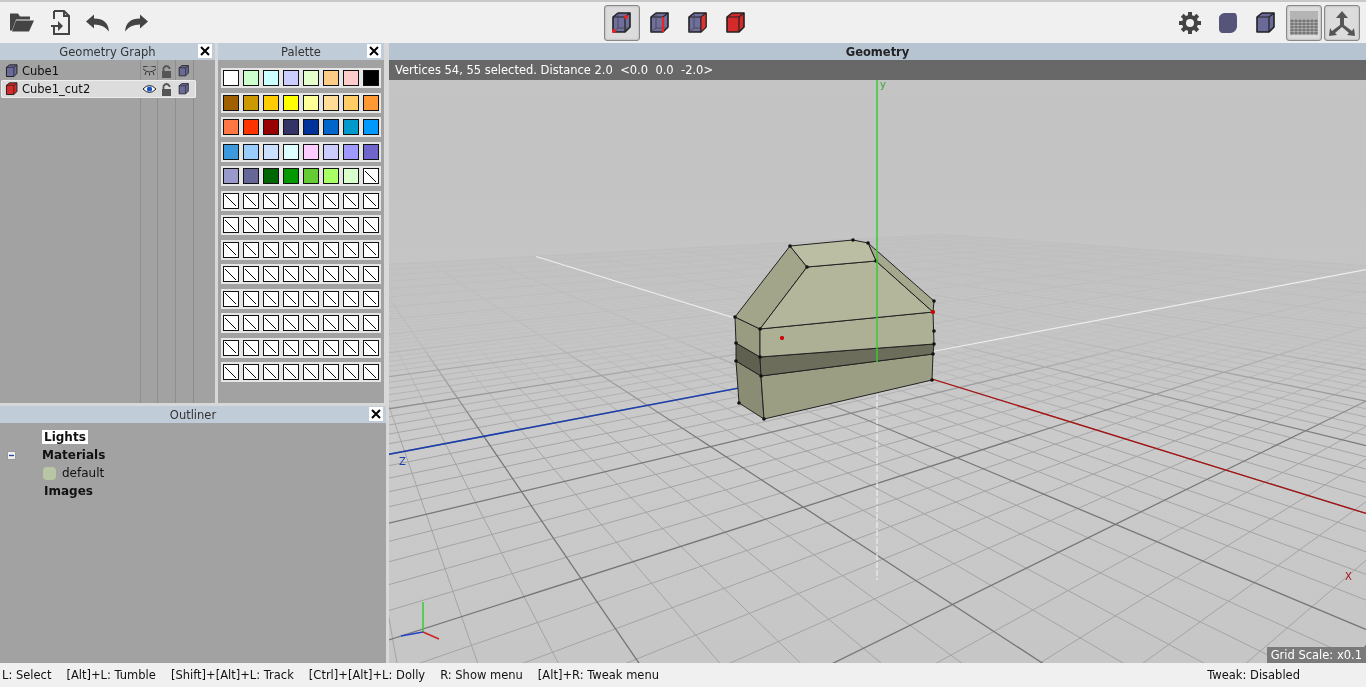 The height and width of the screenshot is (687, 1366). I want to click on outliner-item: Lights, so click(65, 437).